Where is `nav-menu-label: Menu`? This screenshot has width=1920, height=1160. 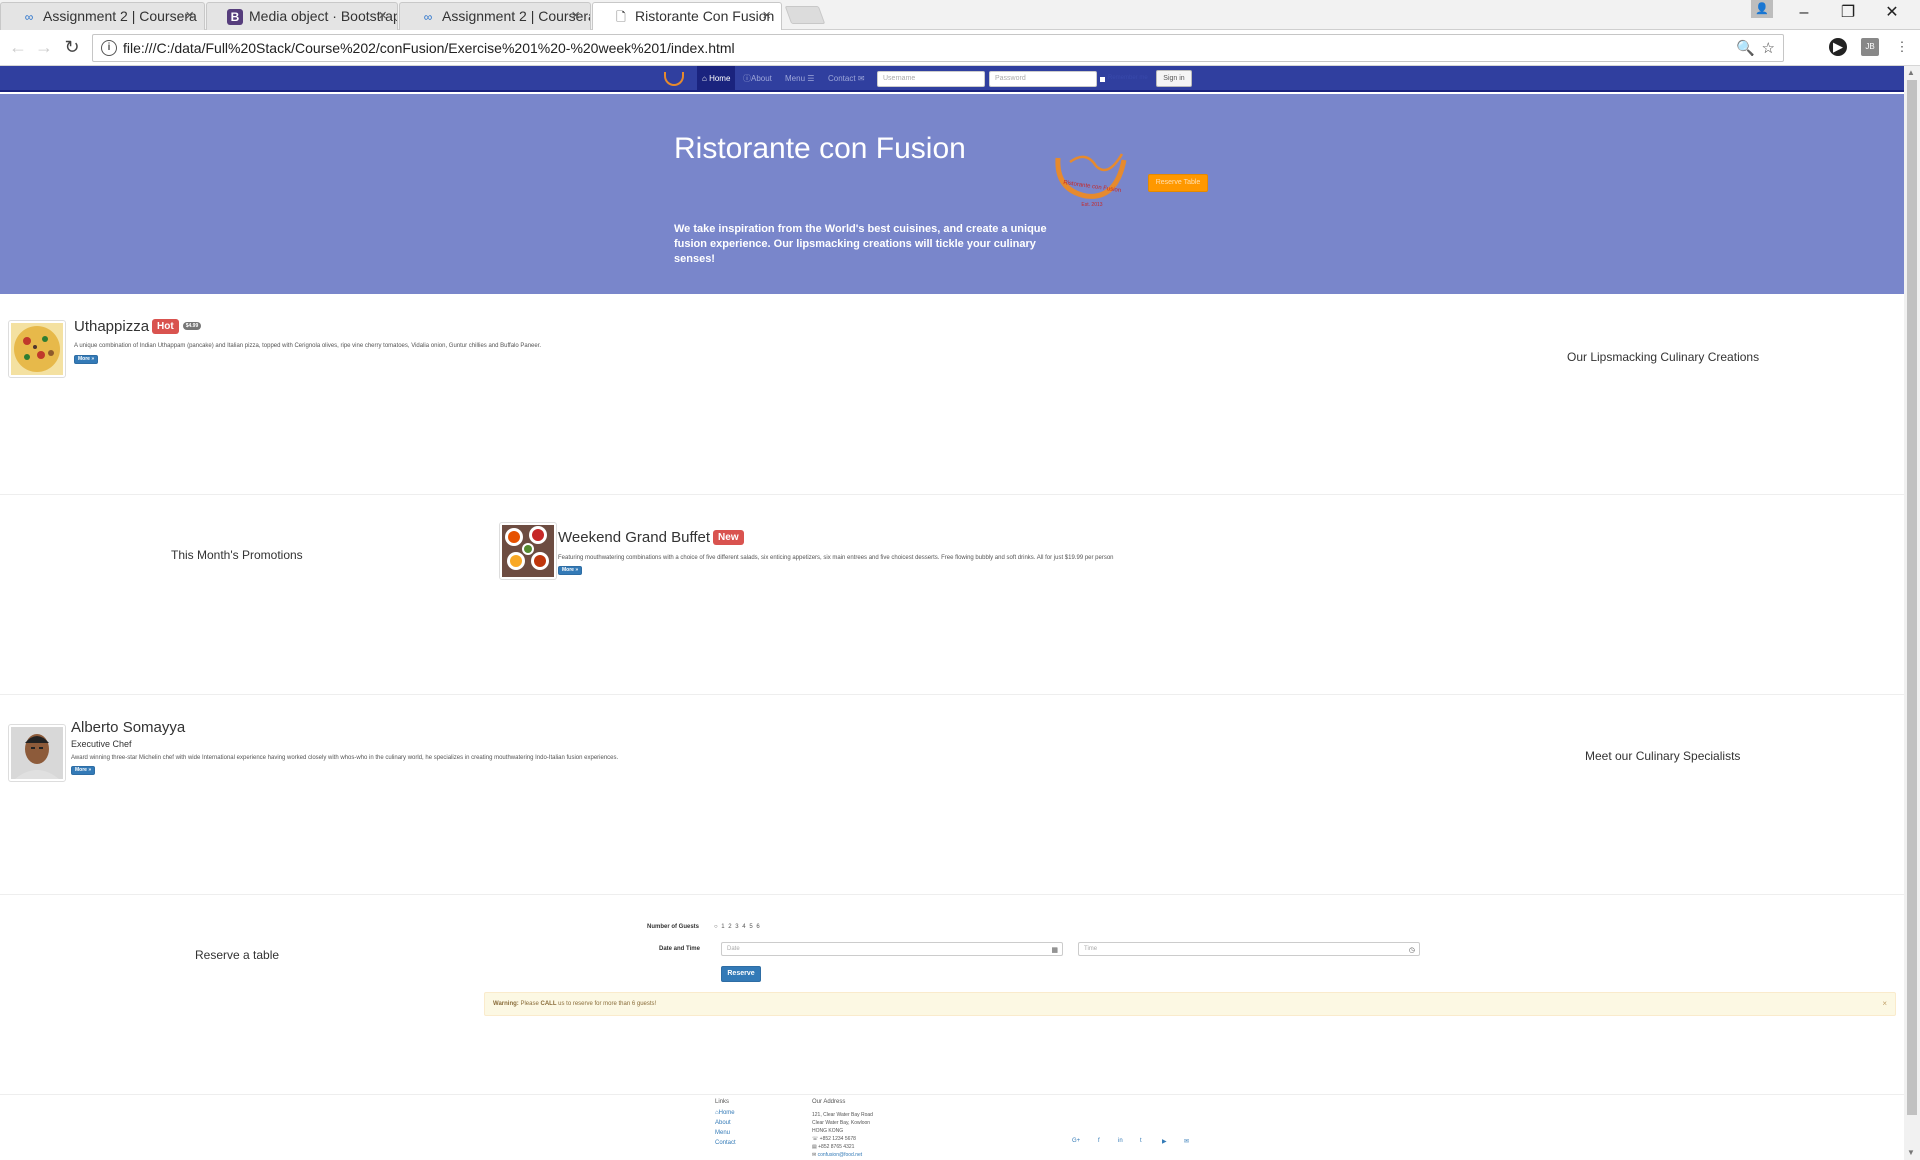
nav-menu-label: Menu is located at coordinates (795, 78).